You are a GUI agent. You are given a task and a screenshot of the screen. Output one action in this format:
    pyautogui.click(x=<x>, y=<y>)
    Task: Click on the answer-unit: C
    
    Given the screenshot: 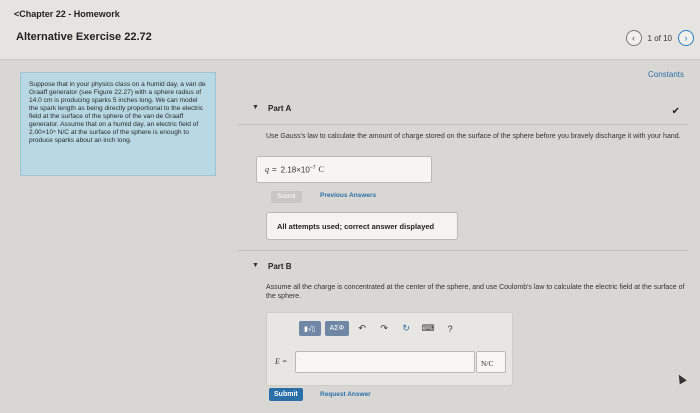 What is the action you would take?
    pyautogui.click(x=321, y=169)
    